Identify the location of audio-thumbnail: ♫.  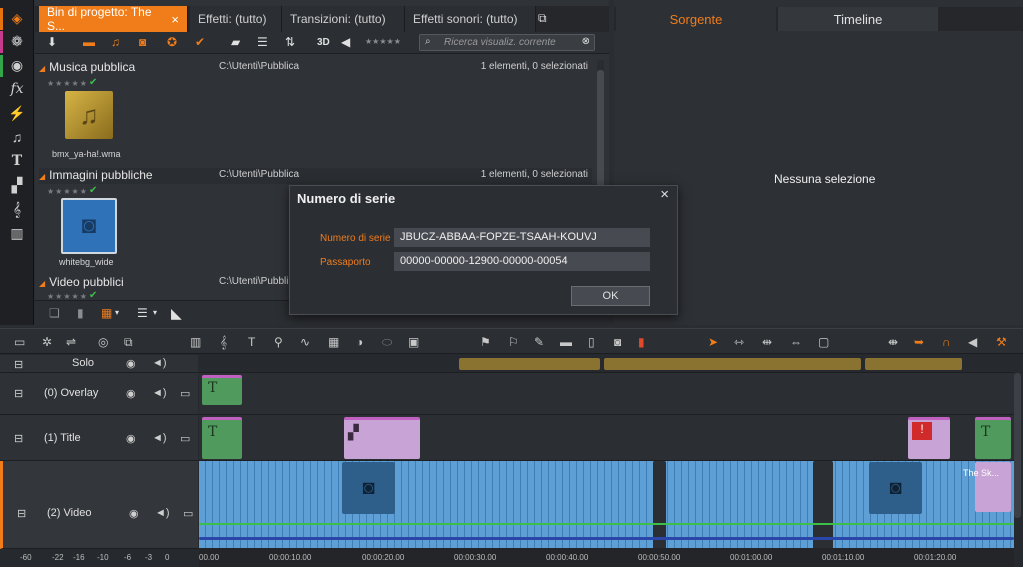
(89, 115).